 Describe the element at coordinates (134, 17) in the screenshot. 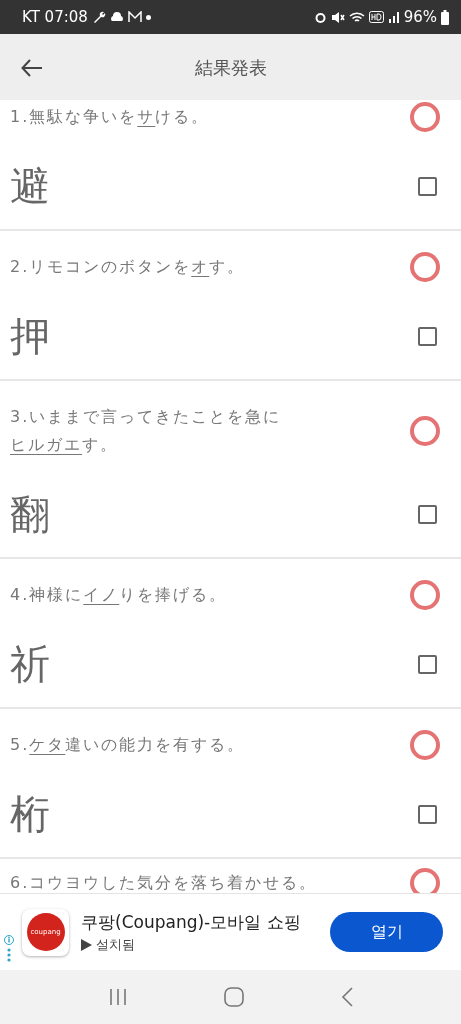

I see `mail-icon` at that location.